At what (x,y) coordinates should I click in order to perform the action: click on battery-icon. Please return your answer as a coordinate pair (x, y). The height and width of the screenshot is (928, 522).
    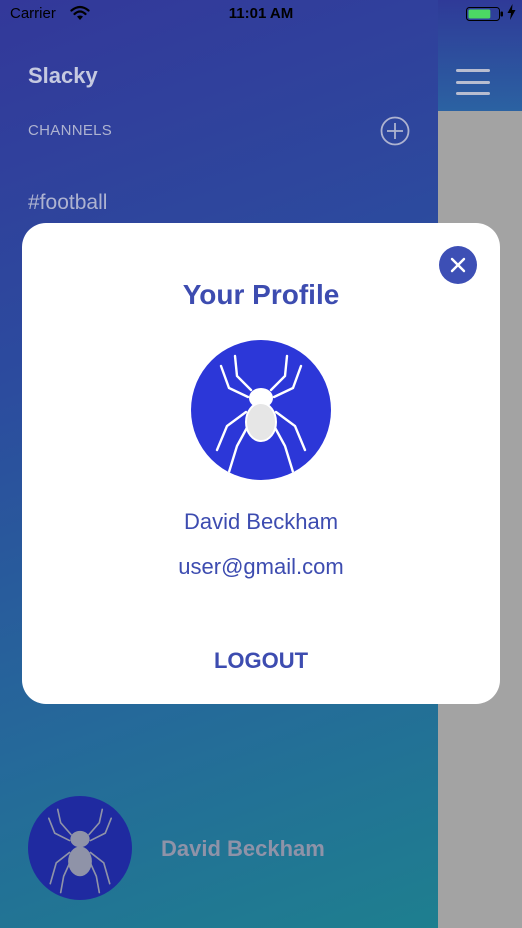
    Looking at the image, I should click on (484, 14).